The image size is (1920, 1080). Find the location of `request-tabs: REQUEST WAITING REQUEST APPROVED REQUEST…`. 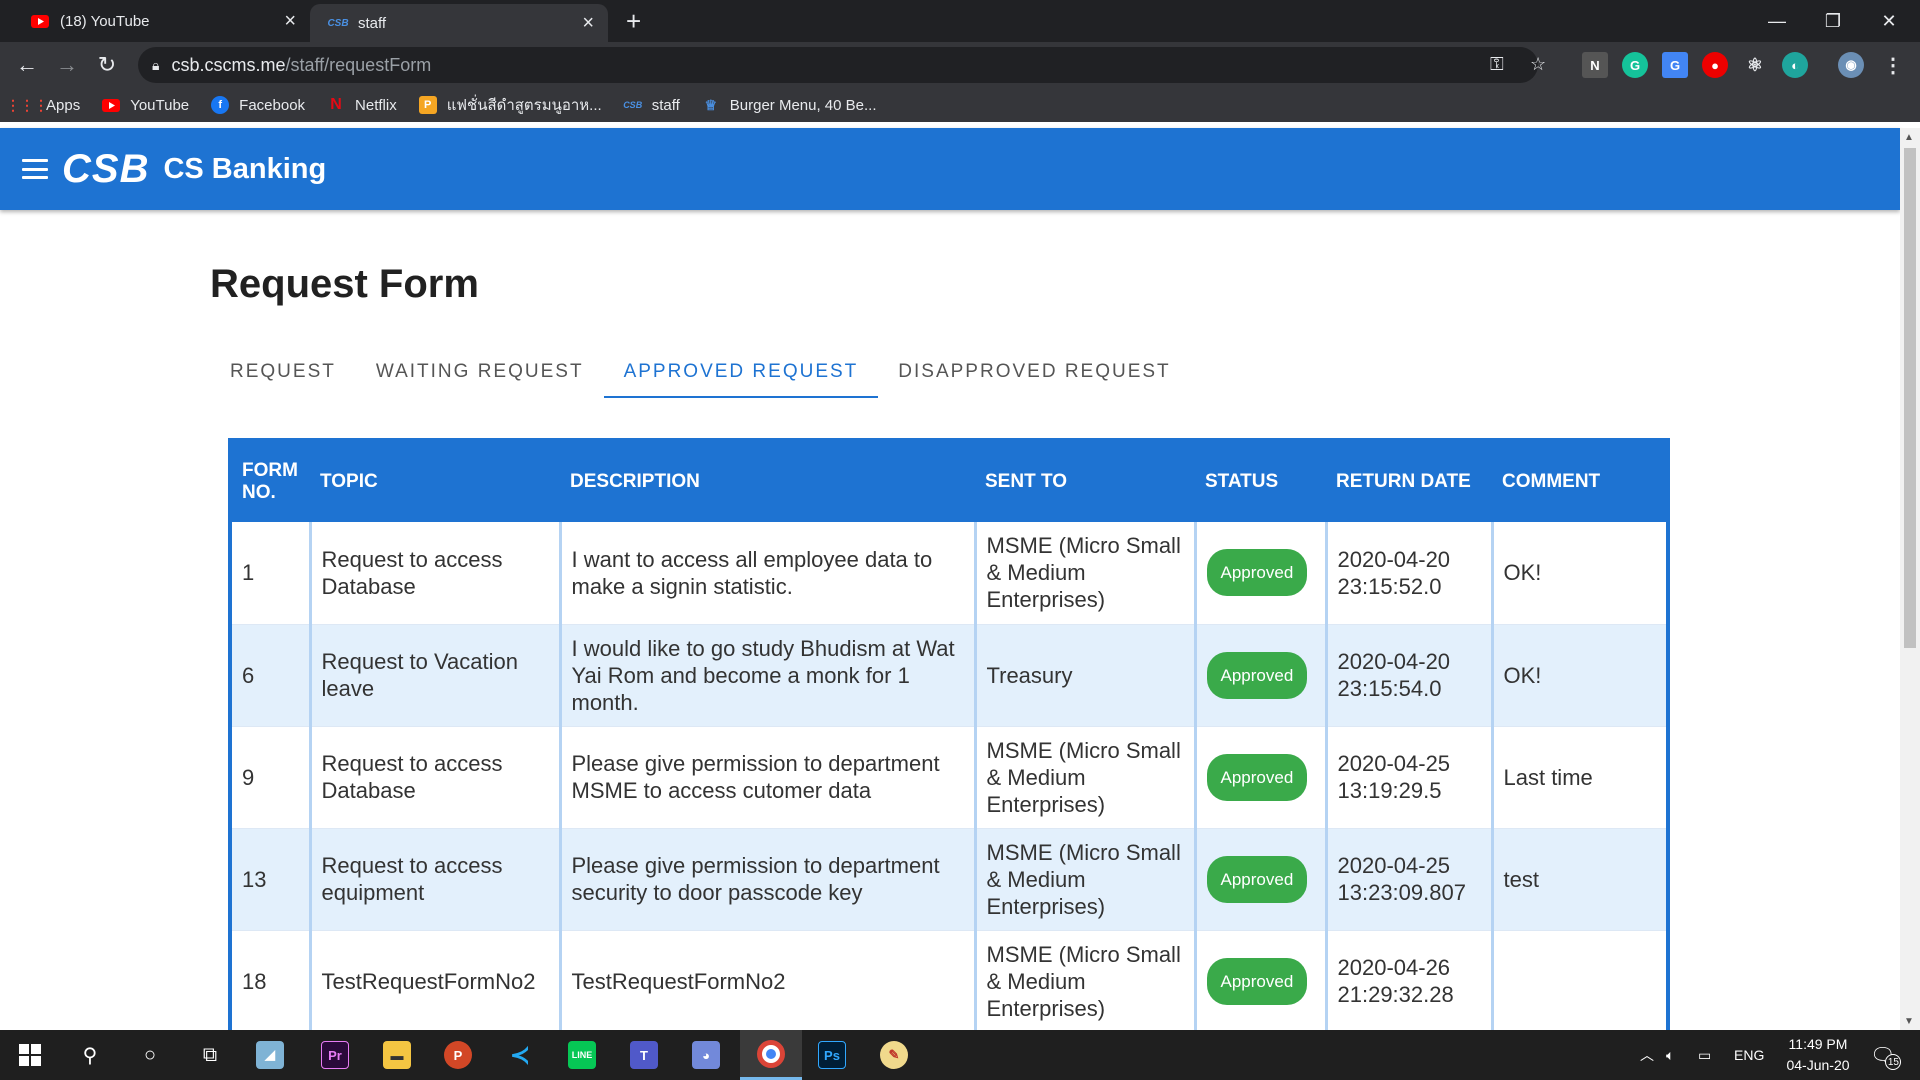

request-tabs: REQUEST WAITING REQUEST APPROVED REQUEST… is located at coordinates (700, 372).